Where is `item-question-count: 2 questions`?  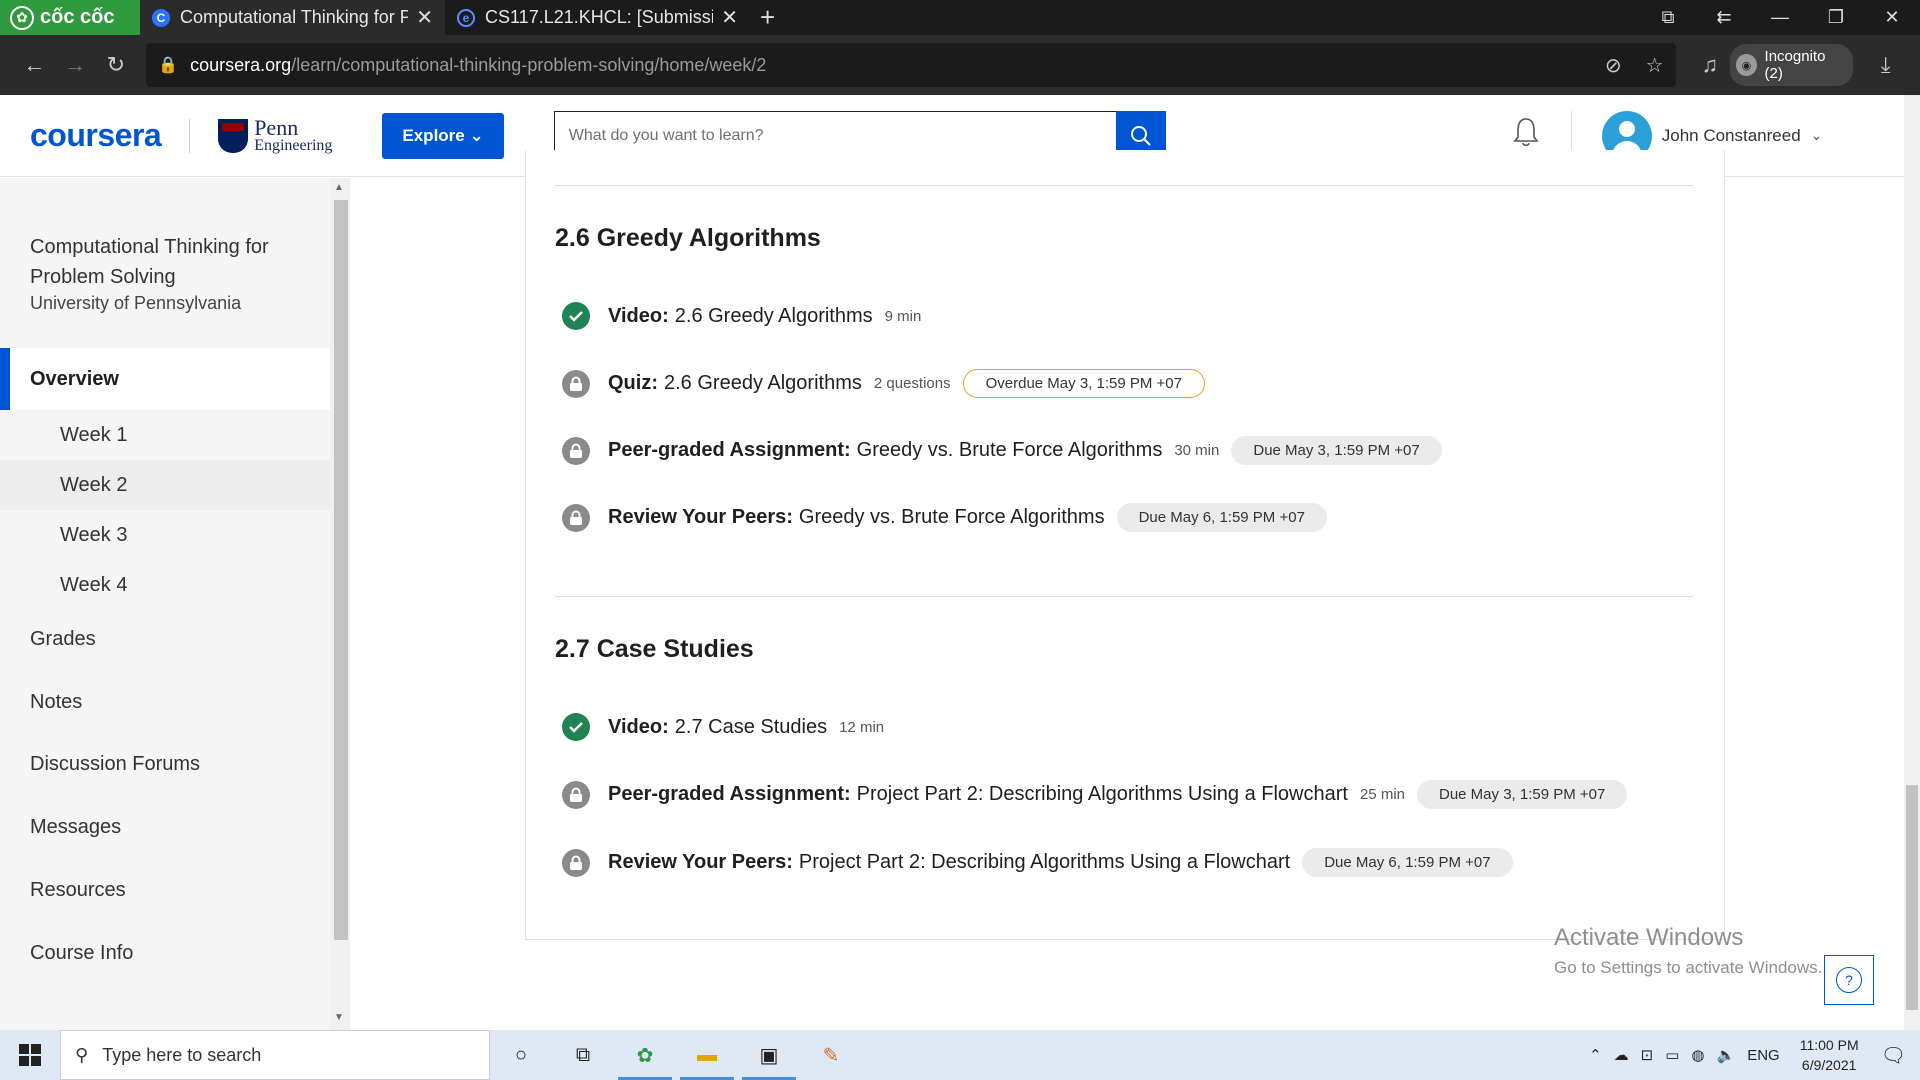
item-question-count: 2 questions is located at coordinates (912, 383).